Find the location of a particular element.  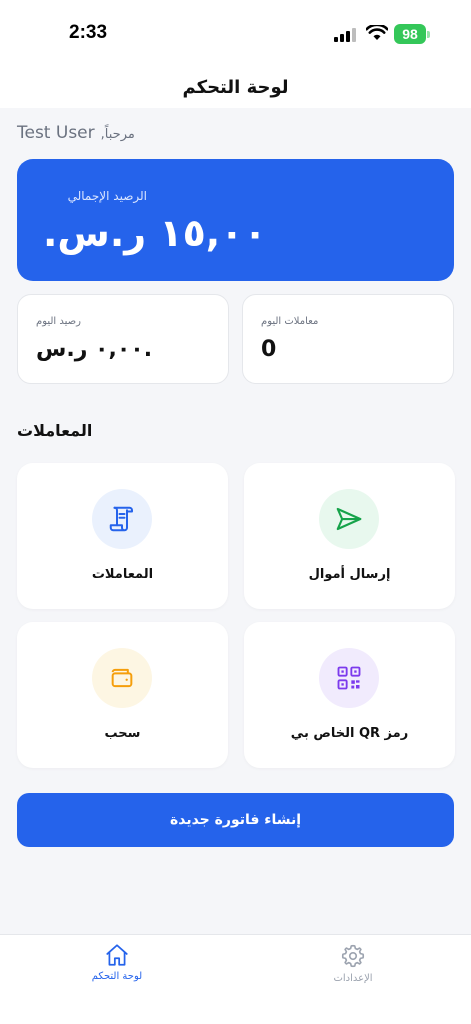

tab-dashboard: لوحة التحكم is located at coordinates (117, 962).